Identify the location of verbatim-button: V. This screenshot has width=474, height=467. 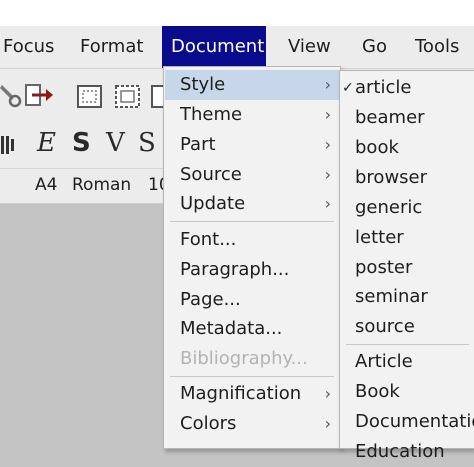
(115, 143).